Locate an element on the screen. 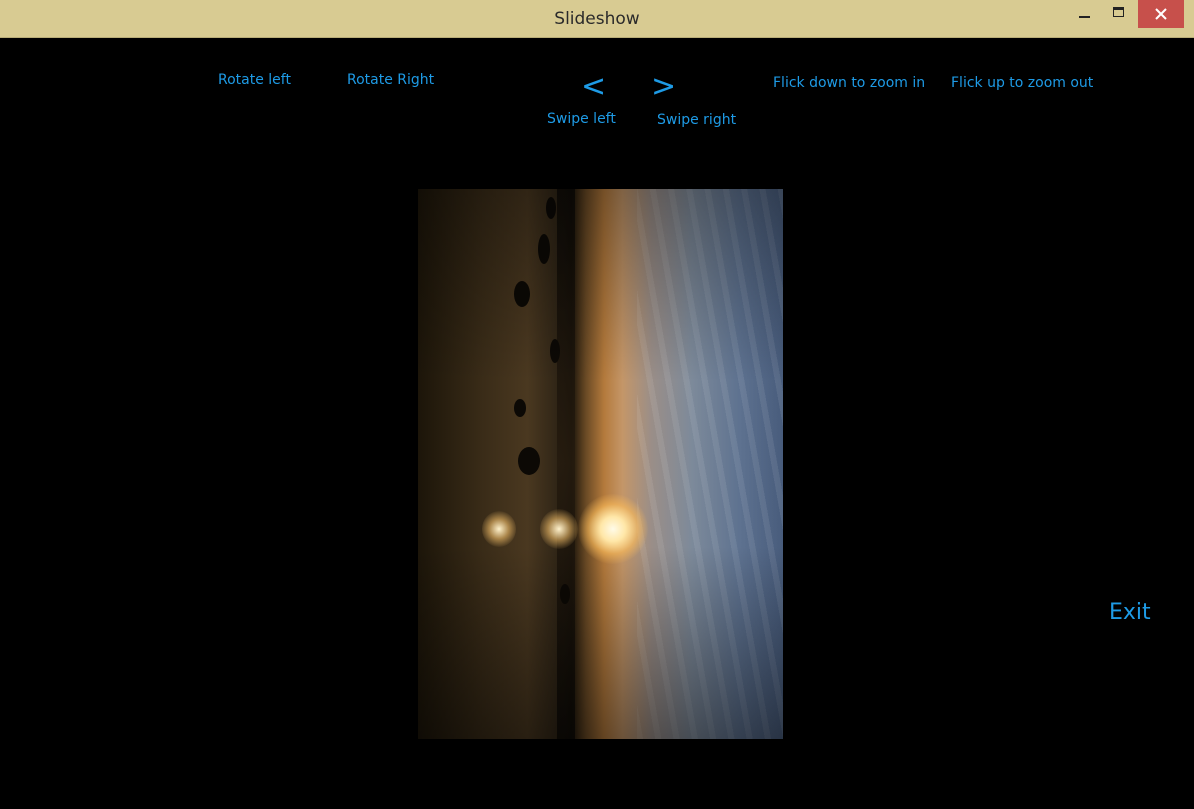 This screenshot has width=1194, height=809. rotate-right-button: Rotate Right is located at coordinates (390, 80).